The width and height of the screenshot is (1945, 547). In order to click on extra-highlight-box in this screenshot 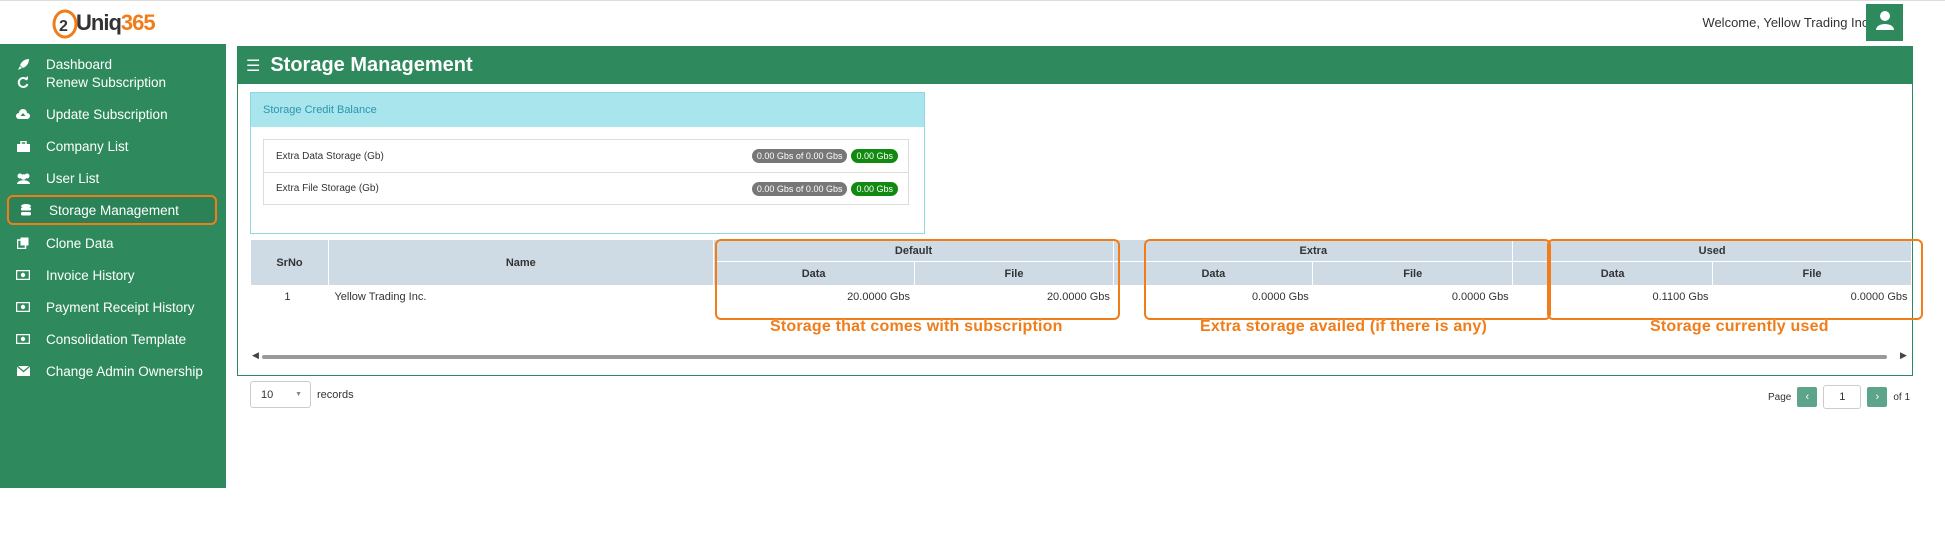, I will do `click(1347, 279)`.